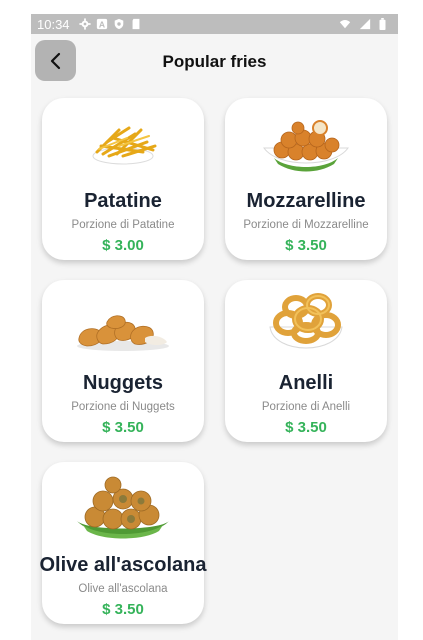 This screenshot has width=423, height=640. I want to click on fried-olives-image, so click(123, 510).